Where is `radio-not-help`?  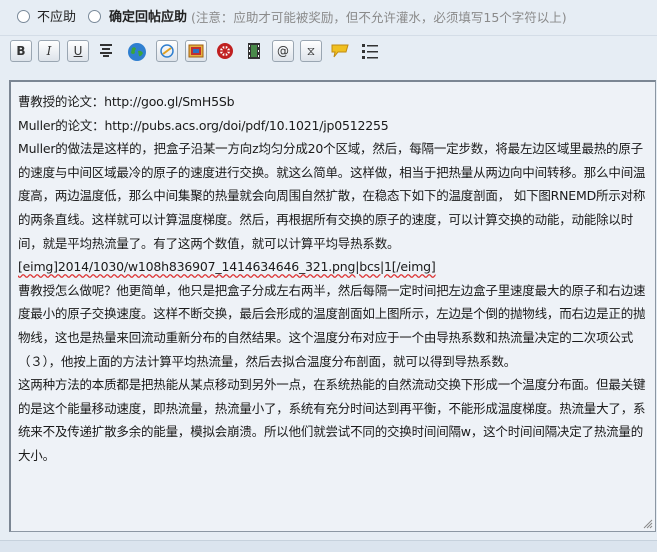 radio-not-help is located at coordinates (23, 16).